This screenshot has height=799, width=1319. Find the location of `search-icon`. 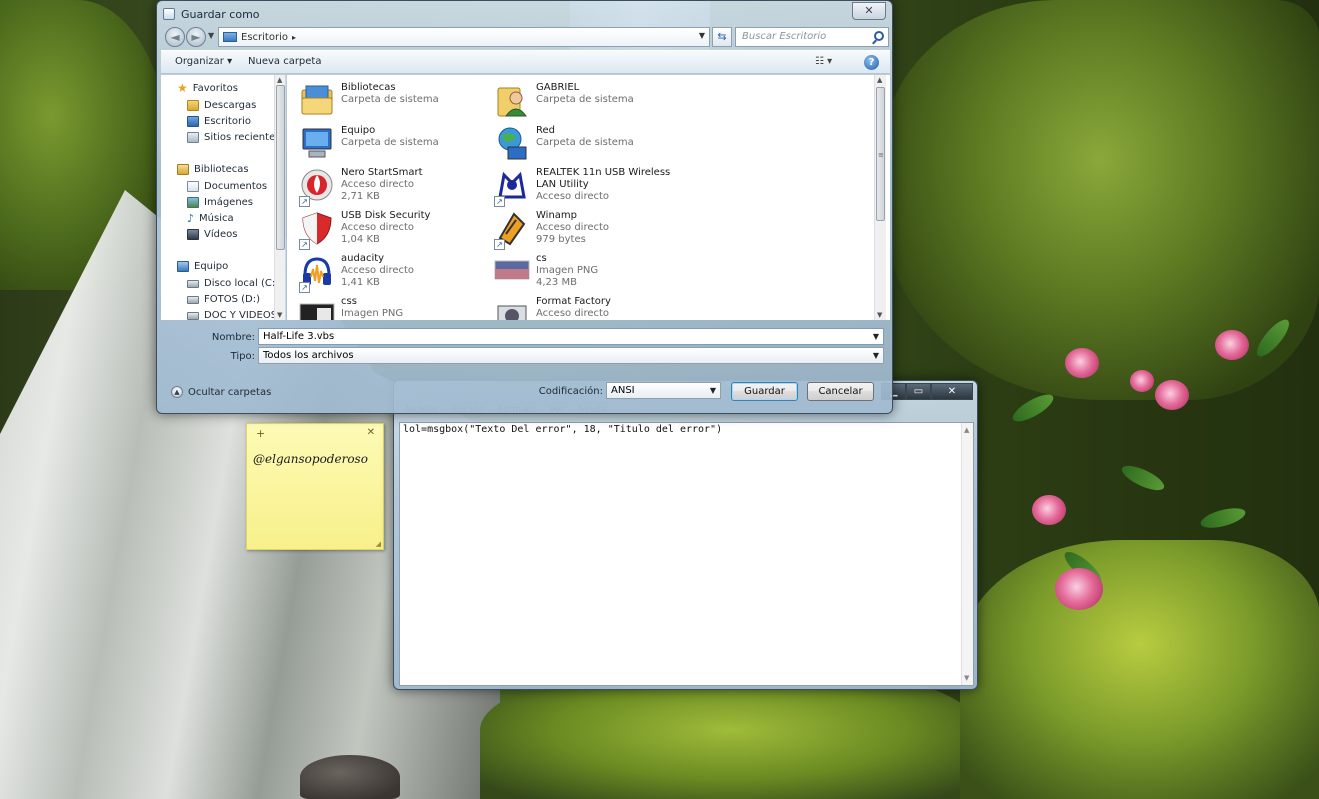

search-icon is located at coordinates (879, 36).